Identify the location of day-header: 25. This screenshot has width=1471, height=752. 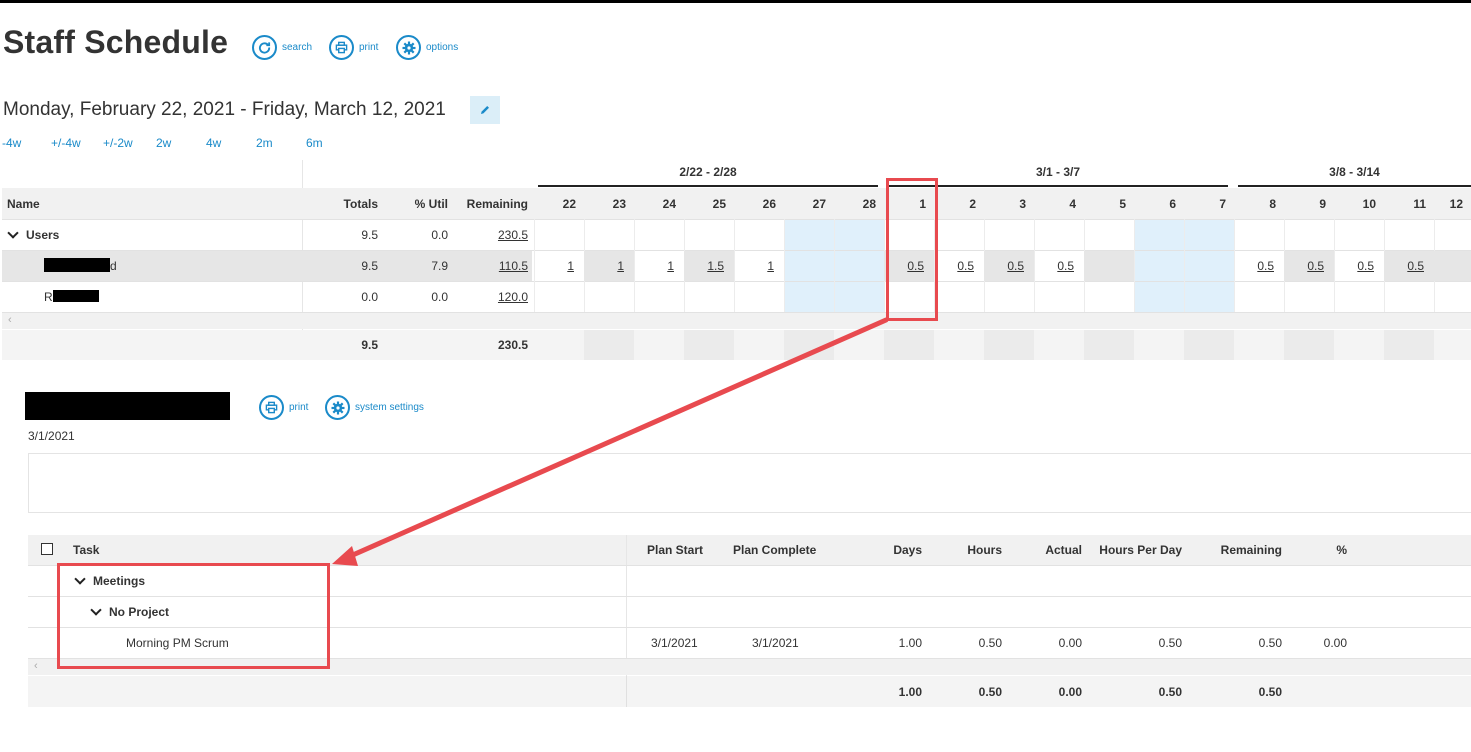
(705, 203).